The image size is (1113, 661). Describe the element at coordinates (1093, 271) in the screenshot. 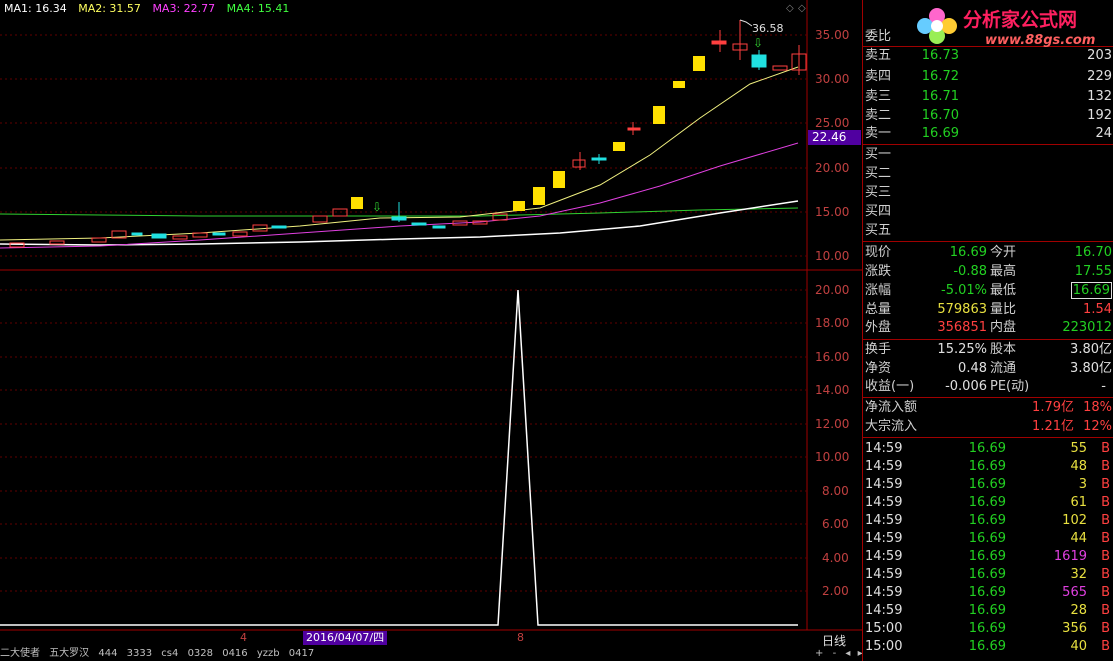

I see `quote-value: 17.55` at that location.